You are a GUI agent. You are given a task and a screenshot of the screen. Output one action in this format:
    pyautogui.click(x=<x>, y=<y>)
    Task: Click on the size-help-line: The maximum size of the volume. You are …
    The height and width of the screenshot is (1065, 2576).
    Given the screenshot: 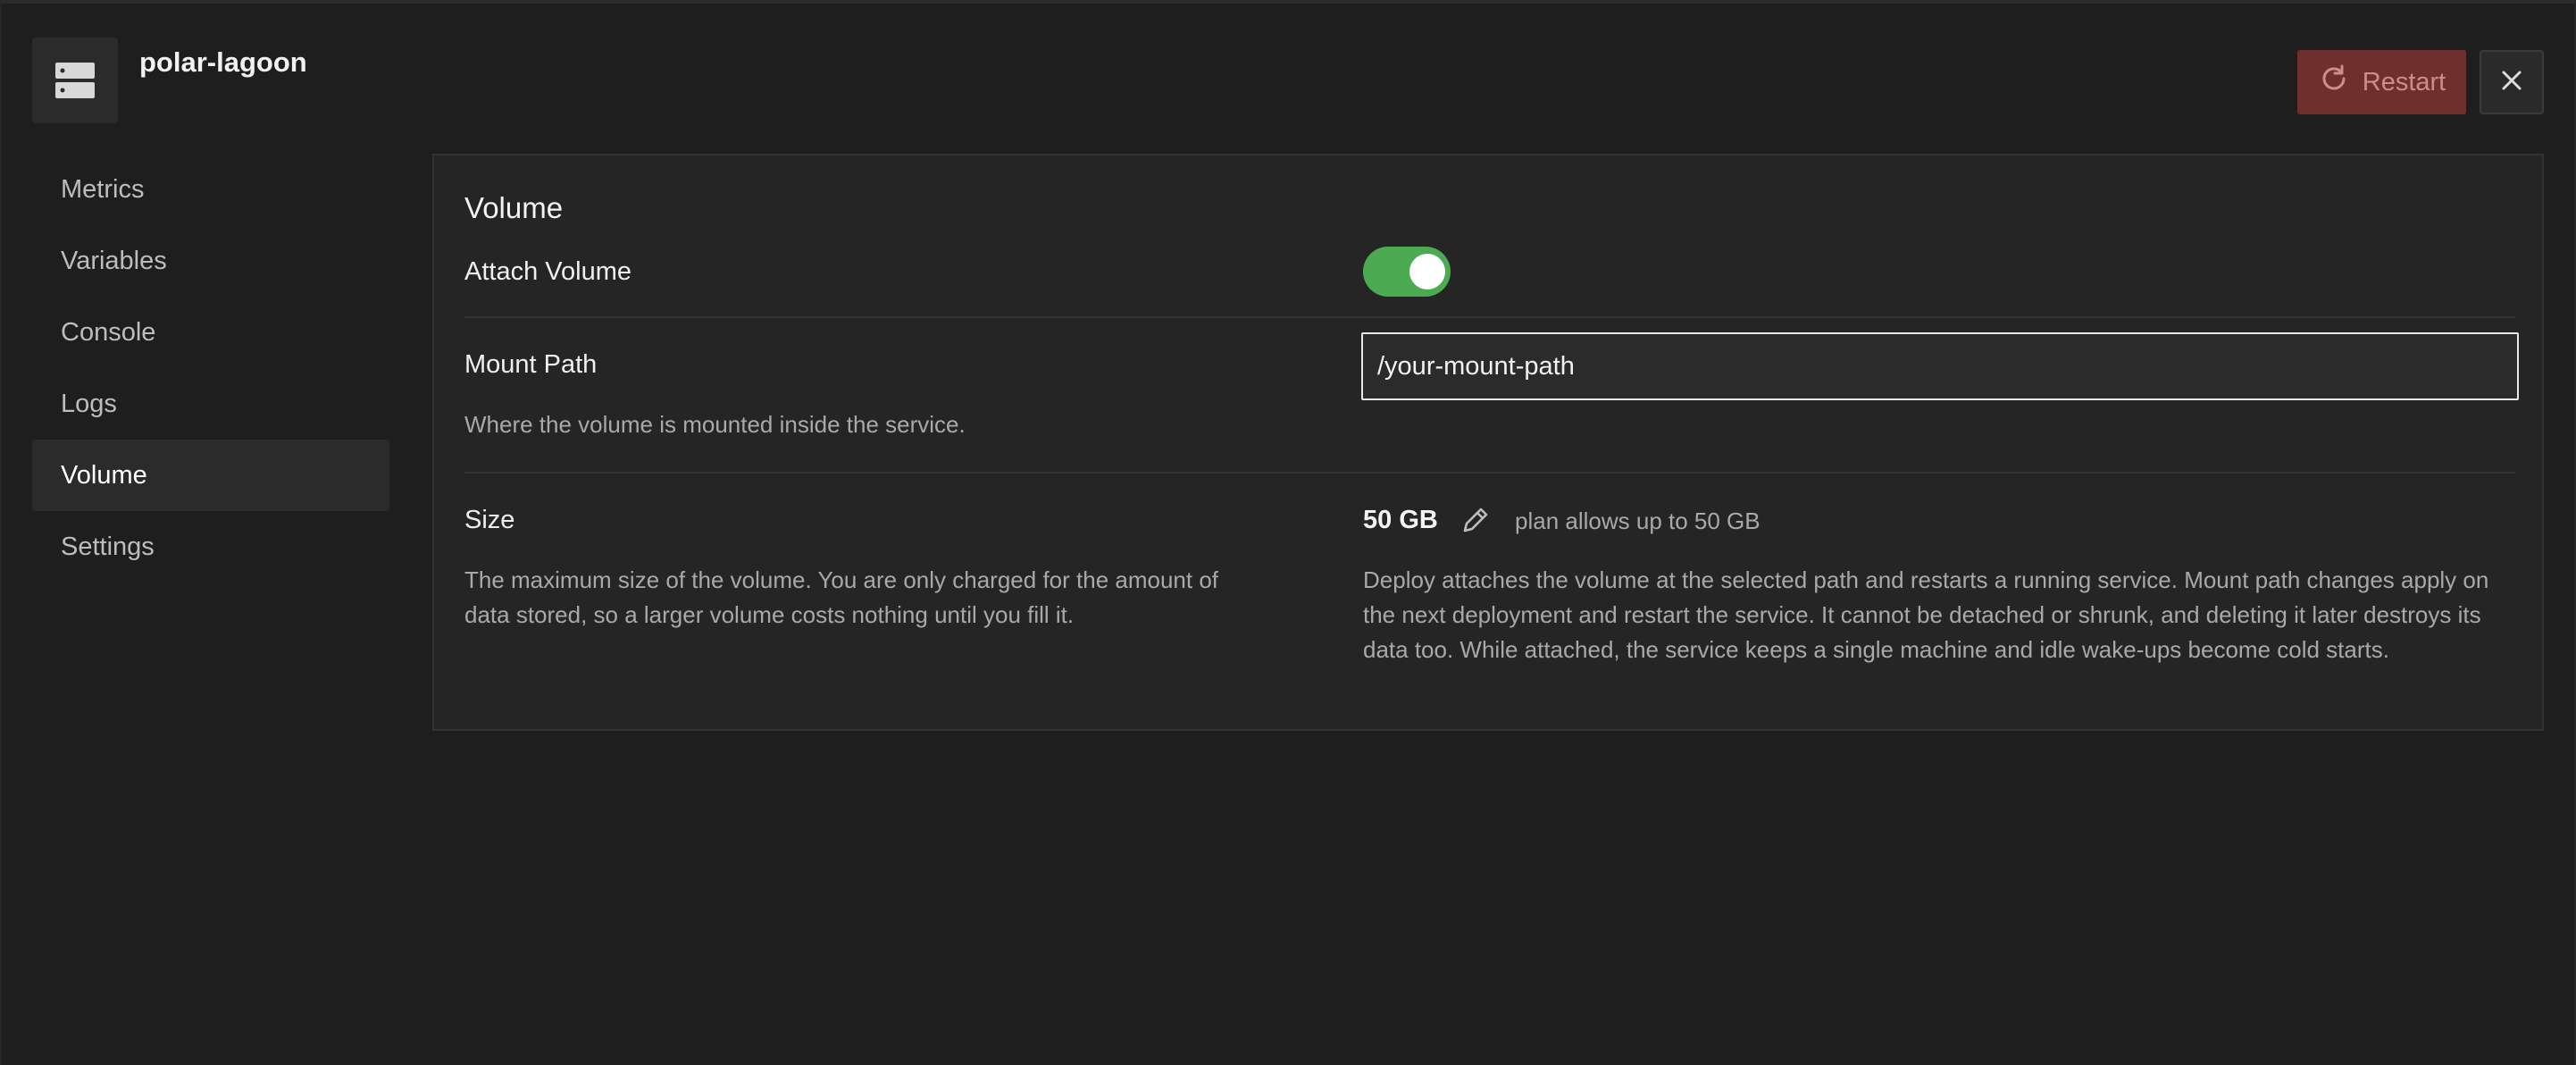 What is the action you would take?
    pyautogui.click(x=842, y=579)
    